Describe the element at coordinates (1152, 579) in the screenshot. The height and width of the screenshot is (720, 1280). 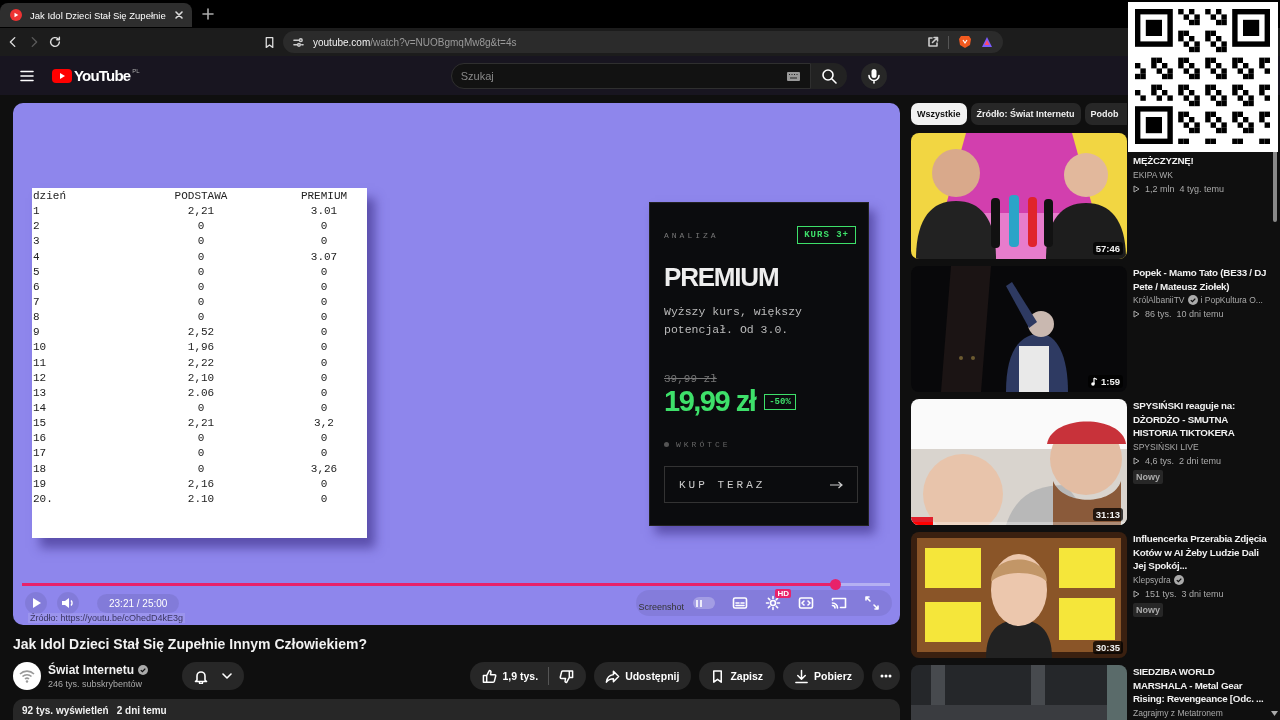
I see `channel-name: Klepsydra` at that location.